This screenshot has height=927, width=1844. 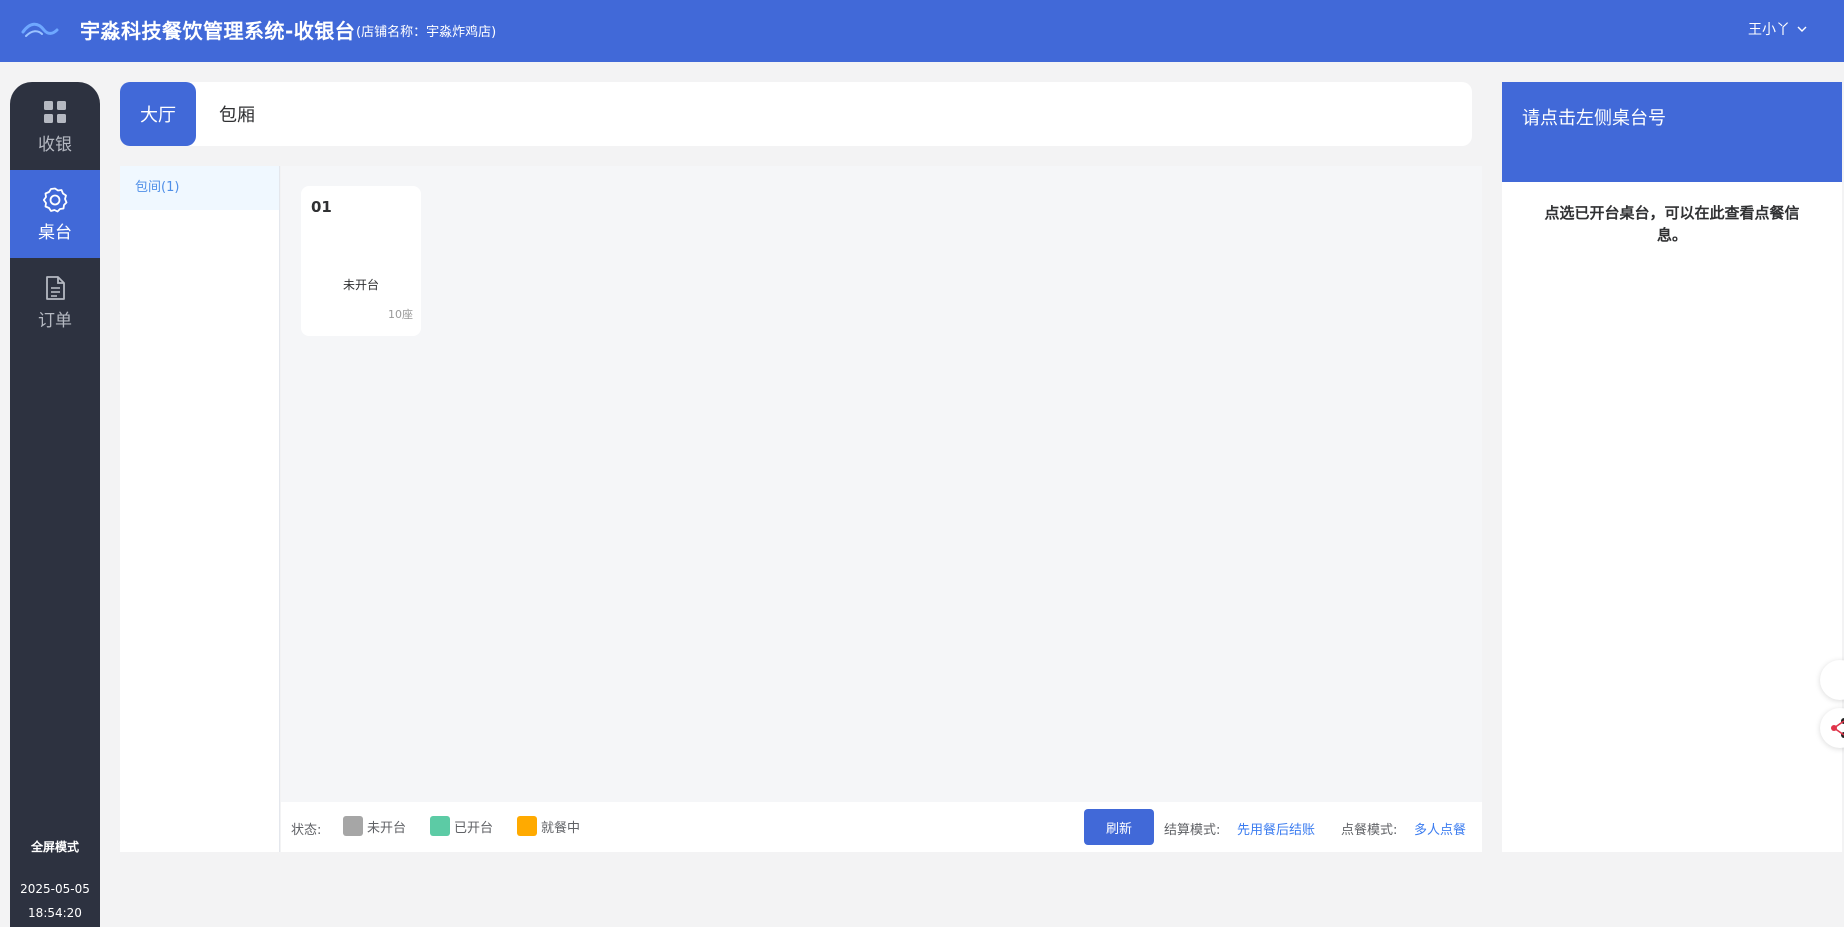 What do you see at coordinates (1672, 132) in the screenshot?
I see `detail-title: 请点击左侧桌台号` at bounding box center [1672, 132].